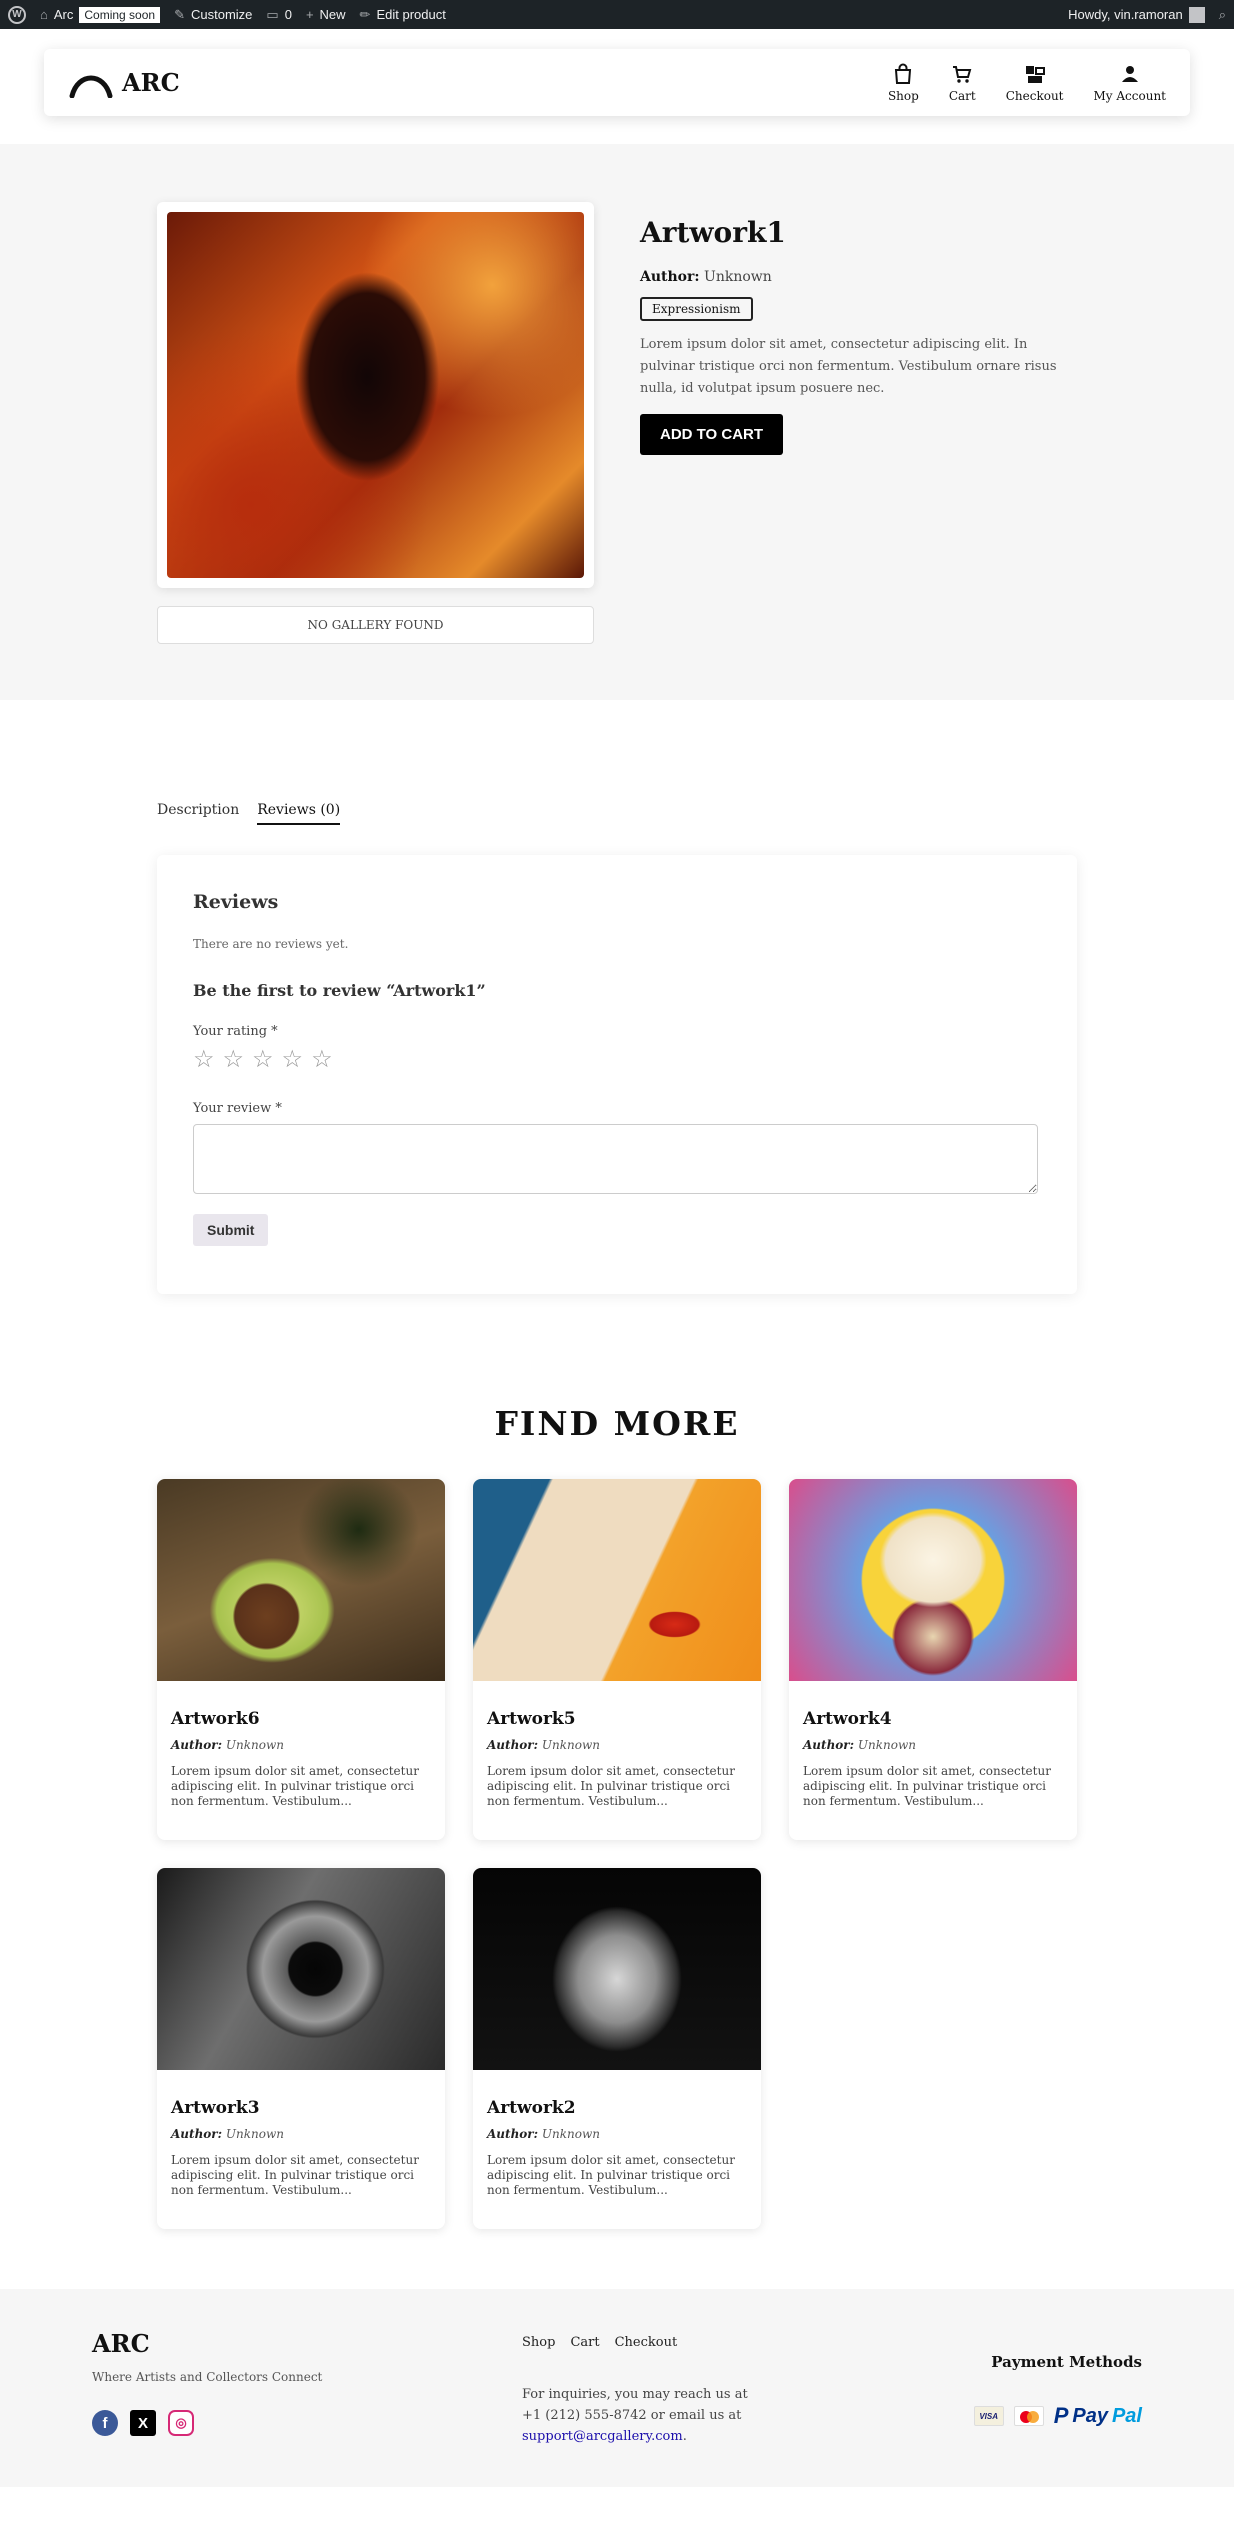  What do you see at coordinates (299, 813) in the screenshot?
I see `tab-reviews: Reviews (0)` at bounding box center [299, 813].